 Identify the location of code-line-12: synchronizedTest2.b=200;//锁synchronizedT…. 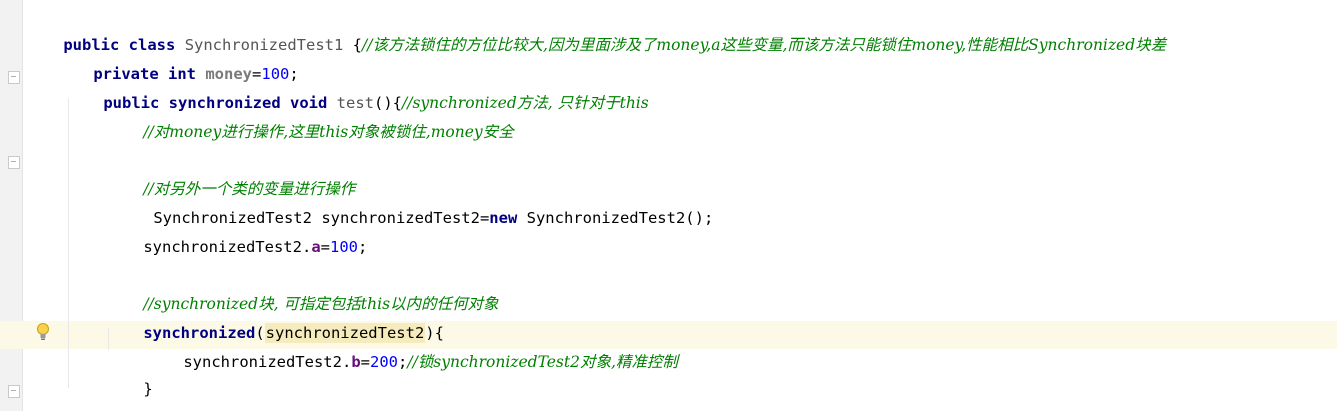
(412, 348).